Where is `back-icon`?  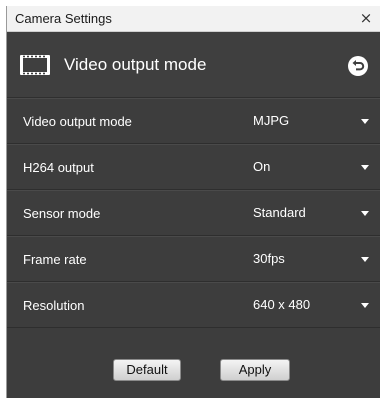 back-icon is located at coordinates (358, 66).